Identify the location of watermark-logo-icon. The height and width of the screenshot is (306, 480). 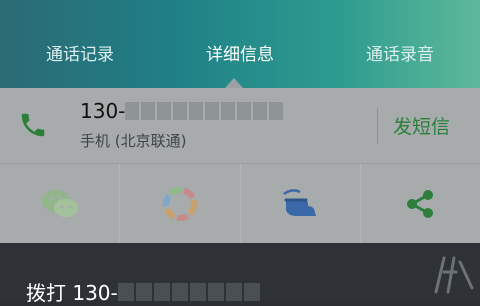
(454, 275).